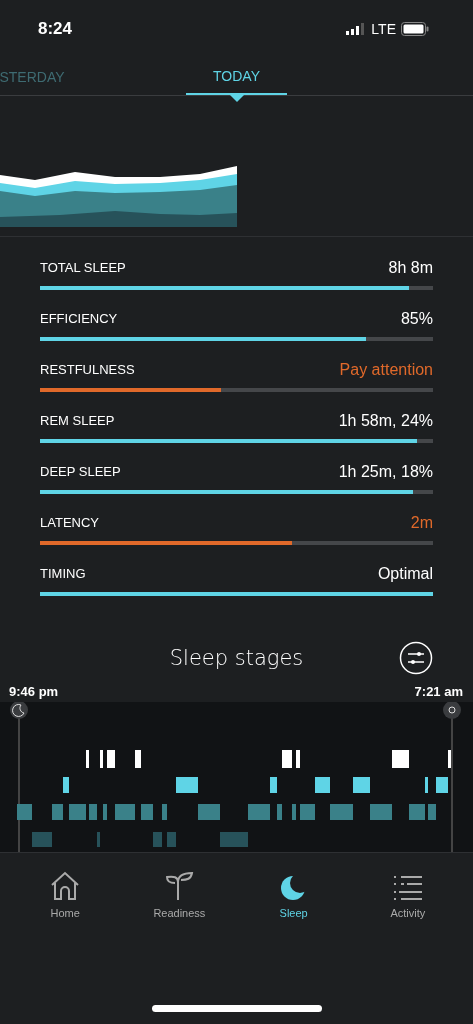 Image resolution: width=473 pixels, height=1024 pixels. What do you see at coordinates (416, 658) in the screenshot?
I see `settings-icon` at bounding box center [416, 658].